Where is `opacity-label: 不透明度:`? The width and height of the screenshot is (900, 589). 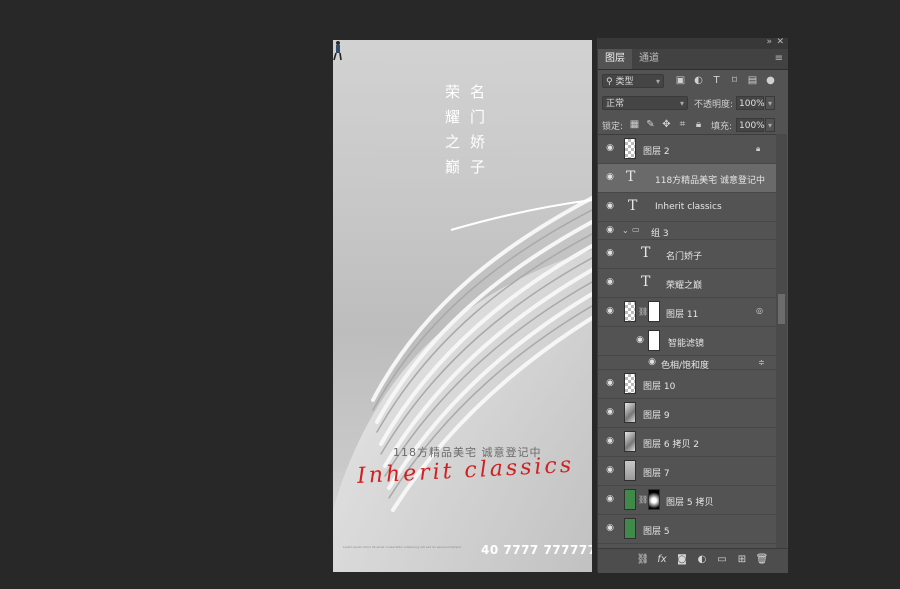 opacity-label: 不透明度: is located at coordinates (714, 105).